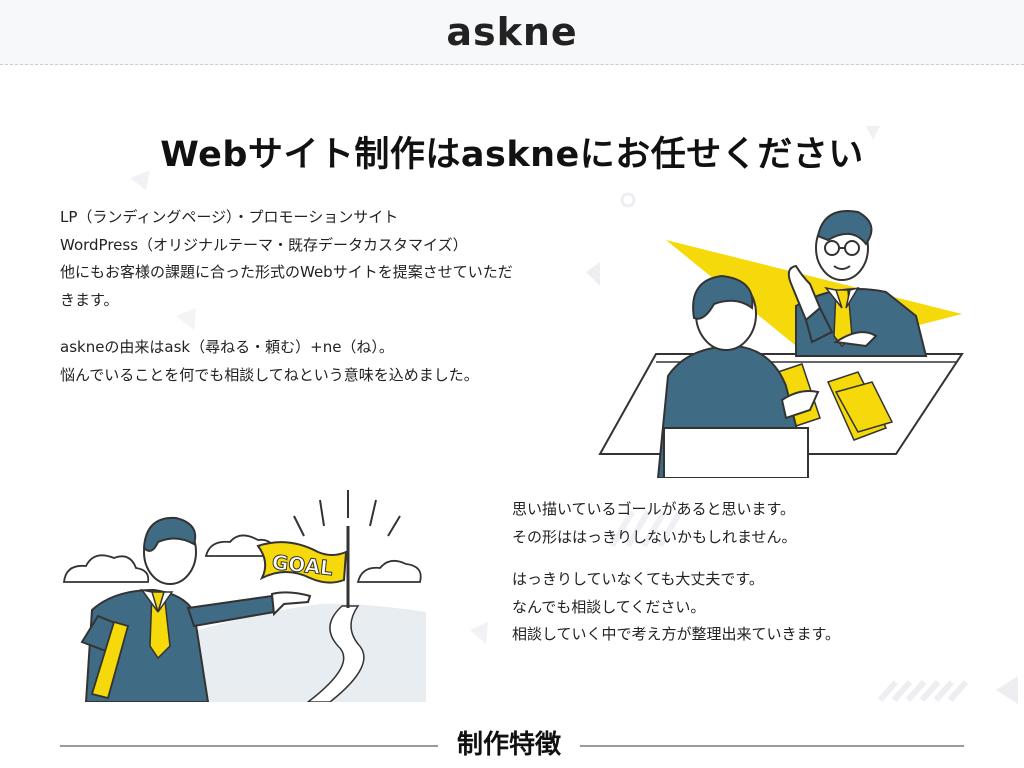  What do you see at coordinates (244, 596) in the screenshot?
I see `goal-illustration: GOAL` at bounding box center [244, 596].